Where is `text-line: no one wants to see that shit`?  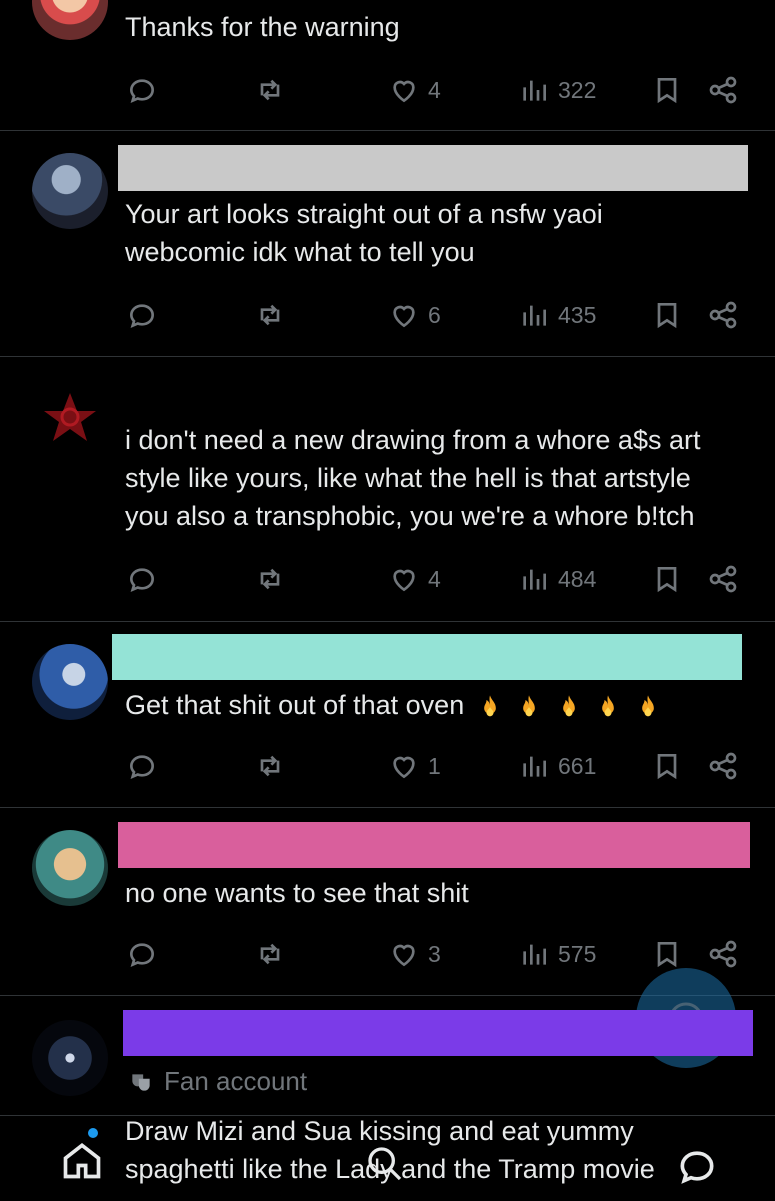 text-line: no one wants to see that shit is located at coordinates (297, 893).